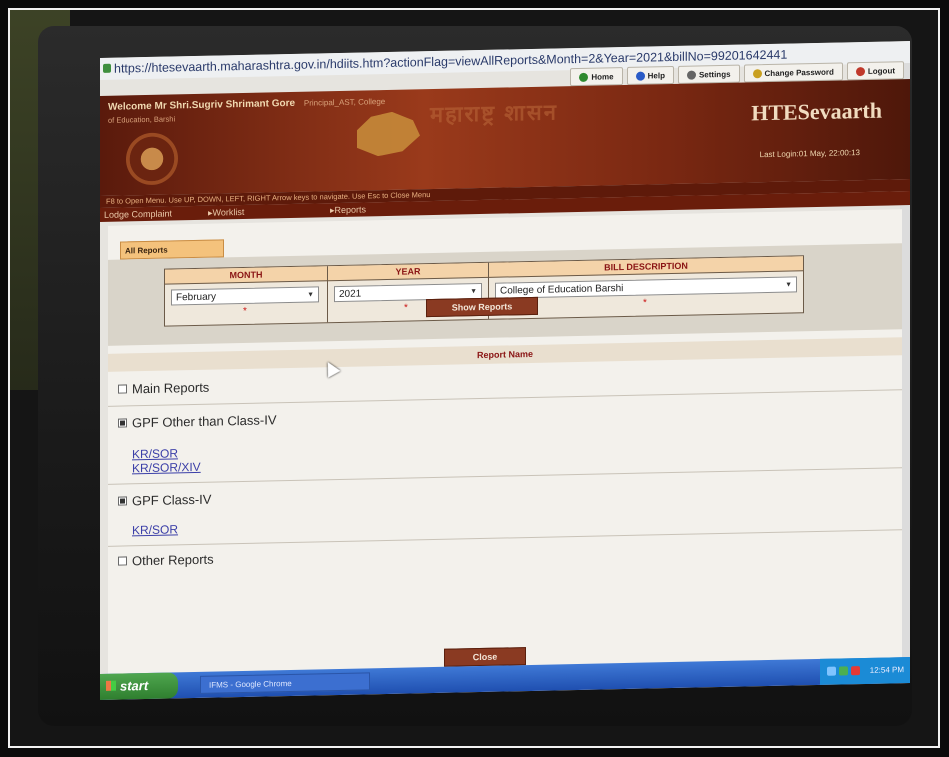  Describe the element at coordinates (708, 74) in the screenshot. I see `settings-button: Settings` at that location.